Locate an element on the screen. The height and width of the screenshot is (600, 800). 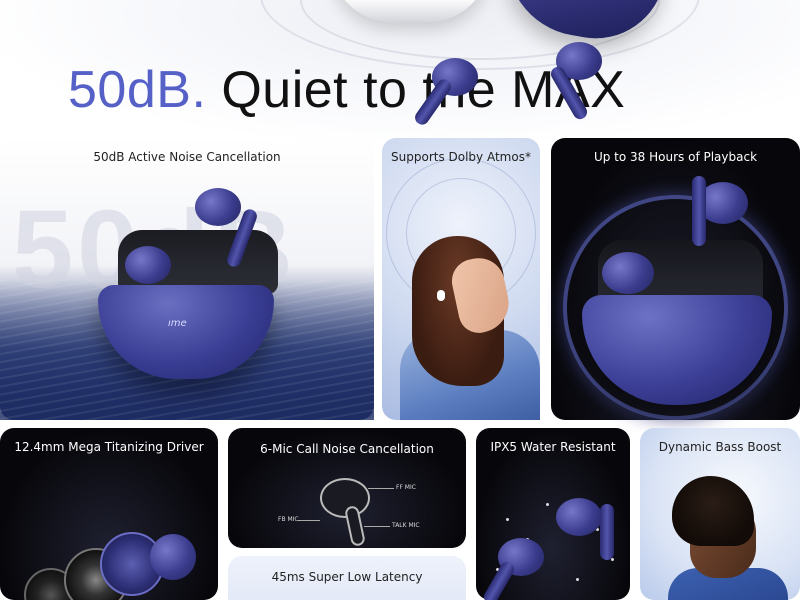
tile-label: Supports Dolby Atmos* is located at coordinates (461, 157).